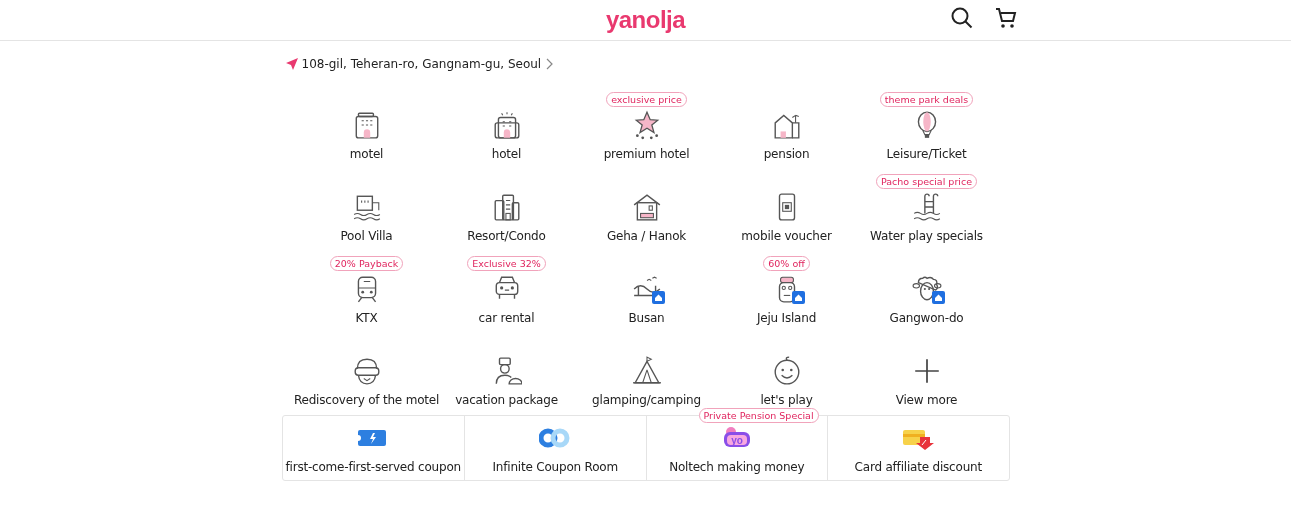 This screenshot has width=1291, height=514. I want to click on category-link: premium hotel, so click(646, 154).